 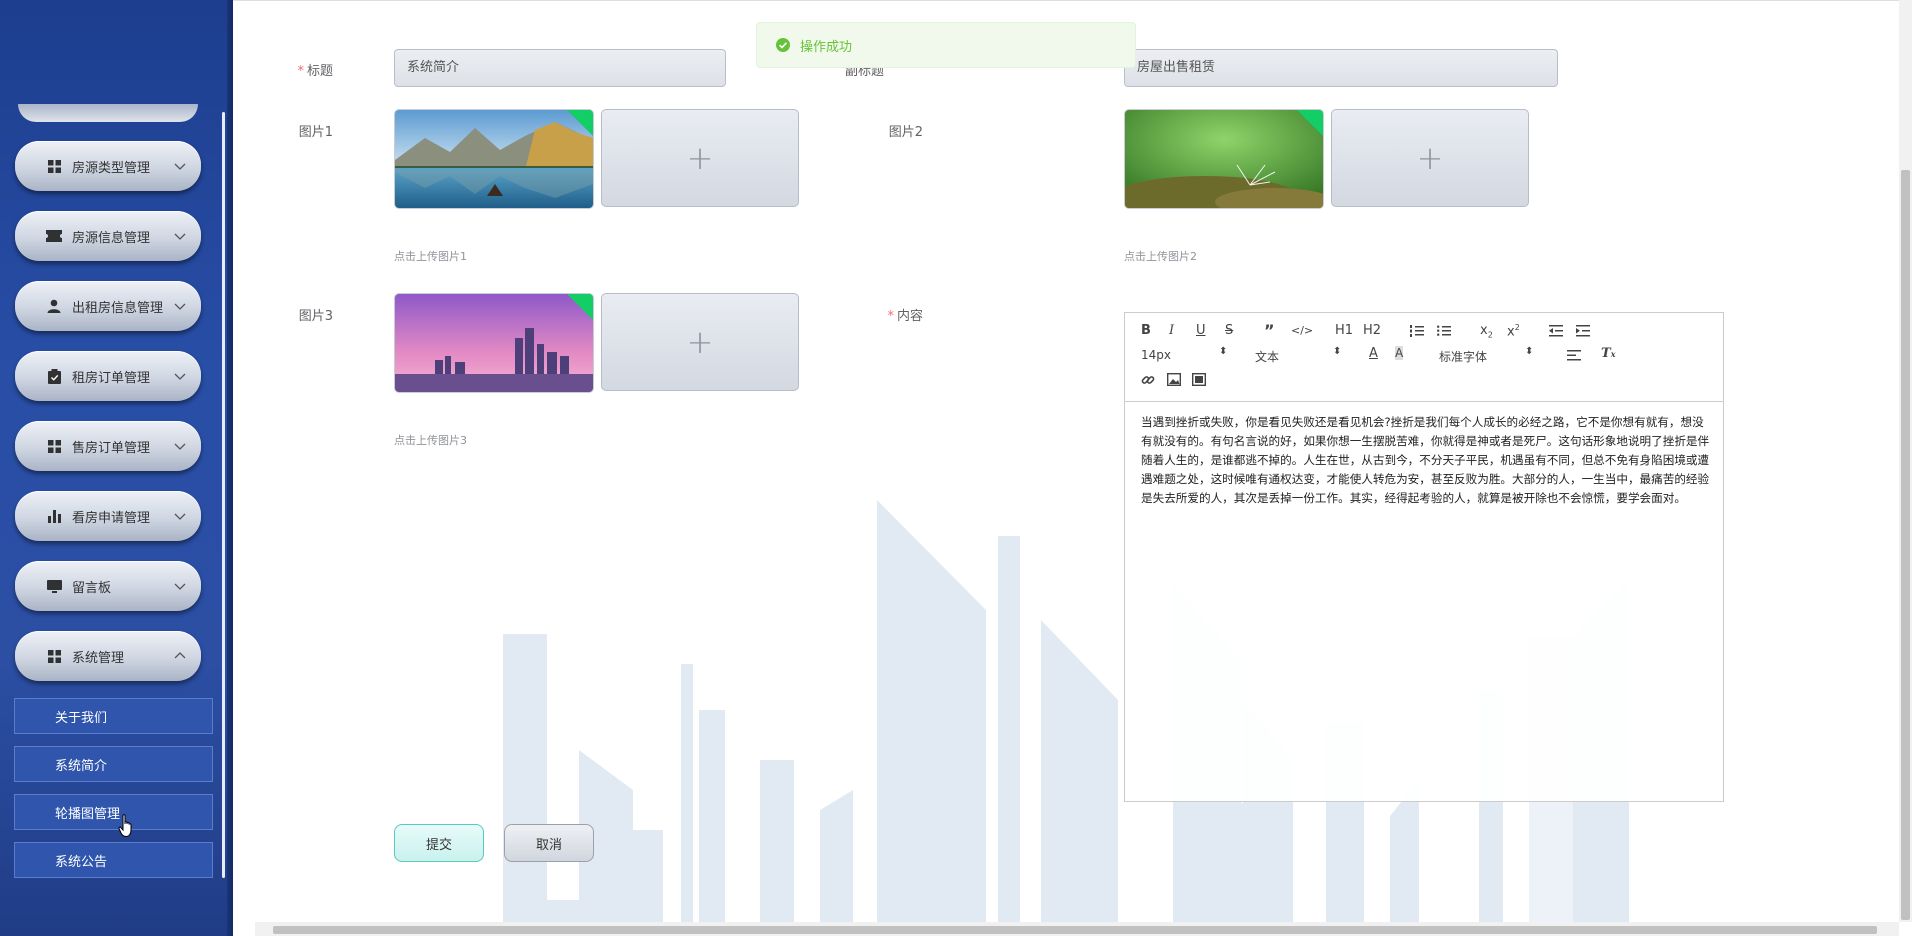 What do you see at coordinates (111, 168) in the screenshot?
I see `menu-label: 房源类型管理` at bounding box center [111, 168].